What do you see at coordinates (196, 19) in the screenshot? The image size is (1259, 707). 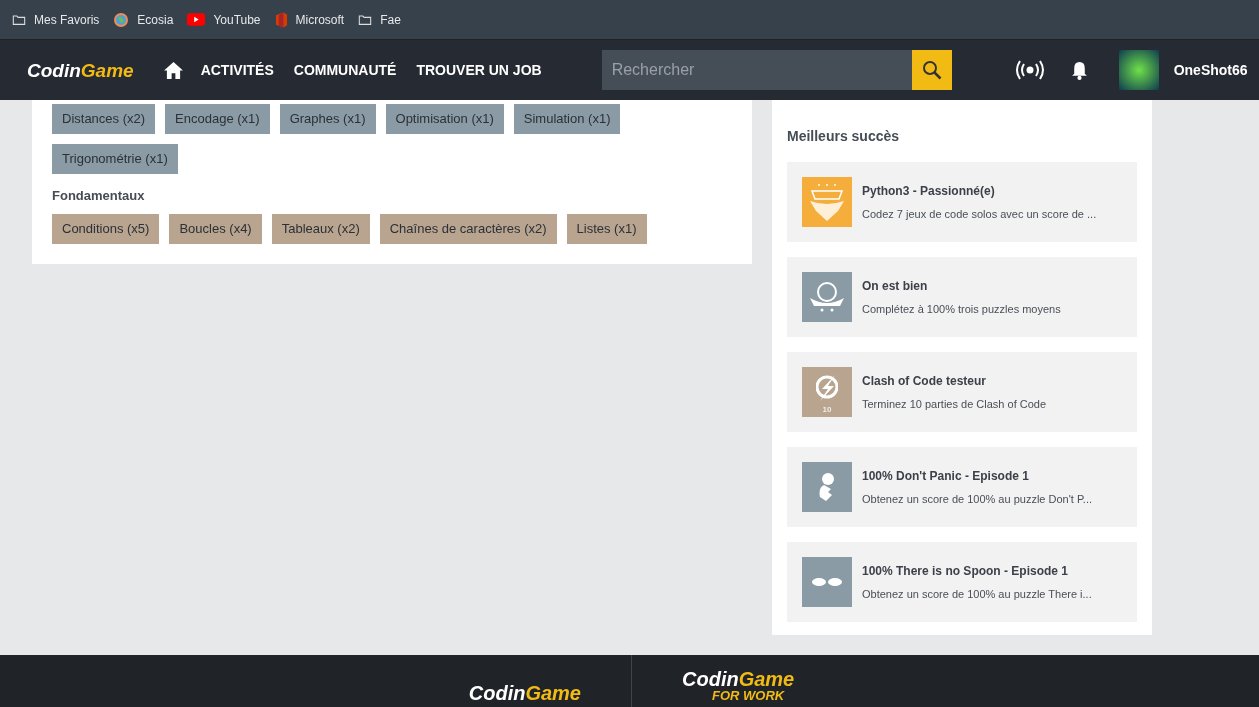 I see `play-icon` at bounding box center [196, 19].